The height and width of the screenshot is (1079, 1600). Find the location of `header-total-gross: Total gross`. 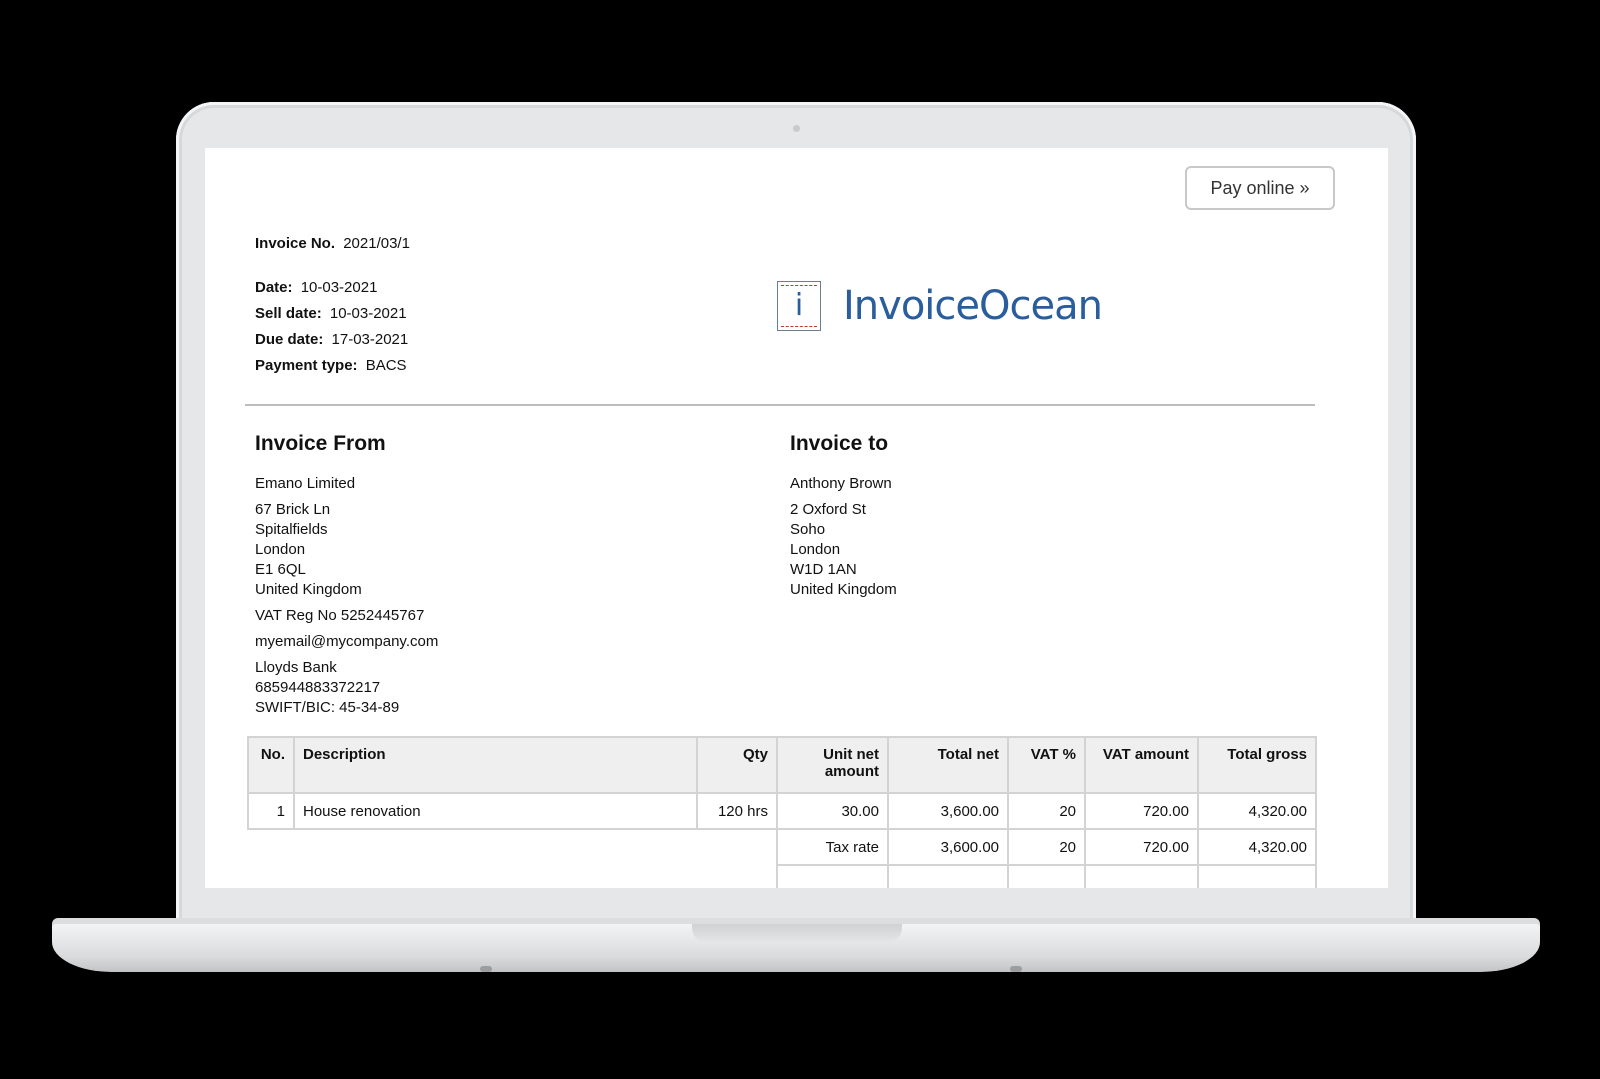

header-total-gross: Total gross is located at coordinates (1257, 765).